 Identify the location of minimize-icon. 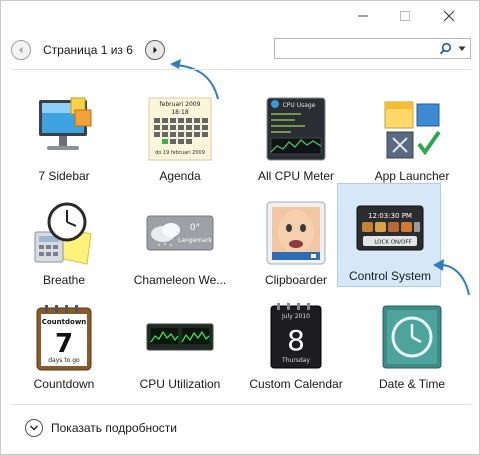
(363, 16).